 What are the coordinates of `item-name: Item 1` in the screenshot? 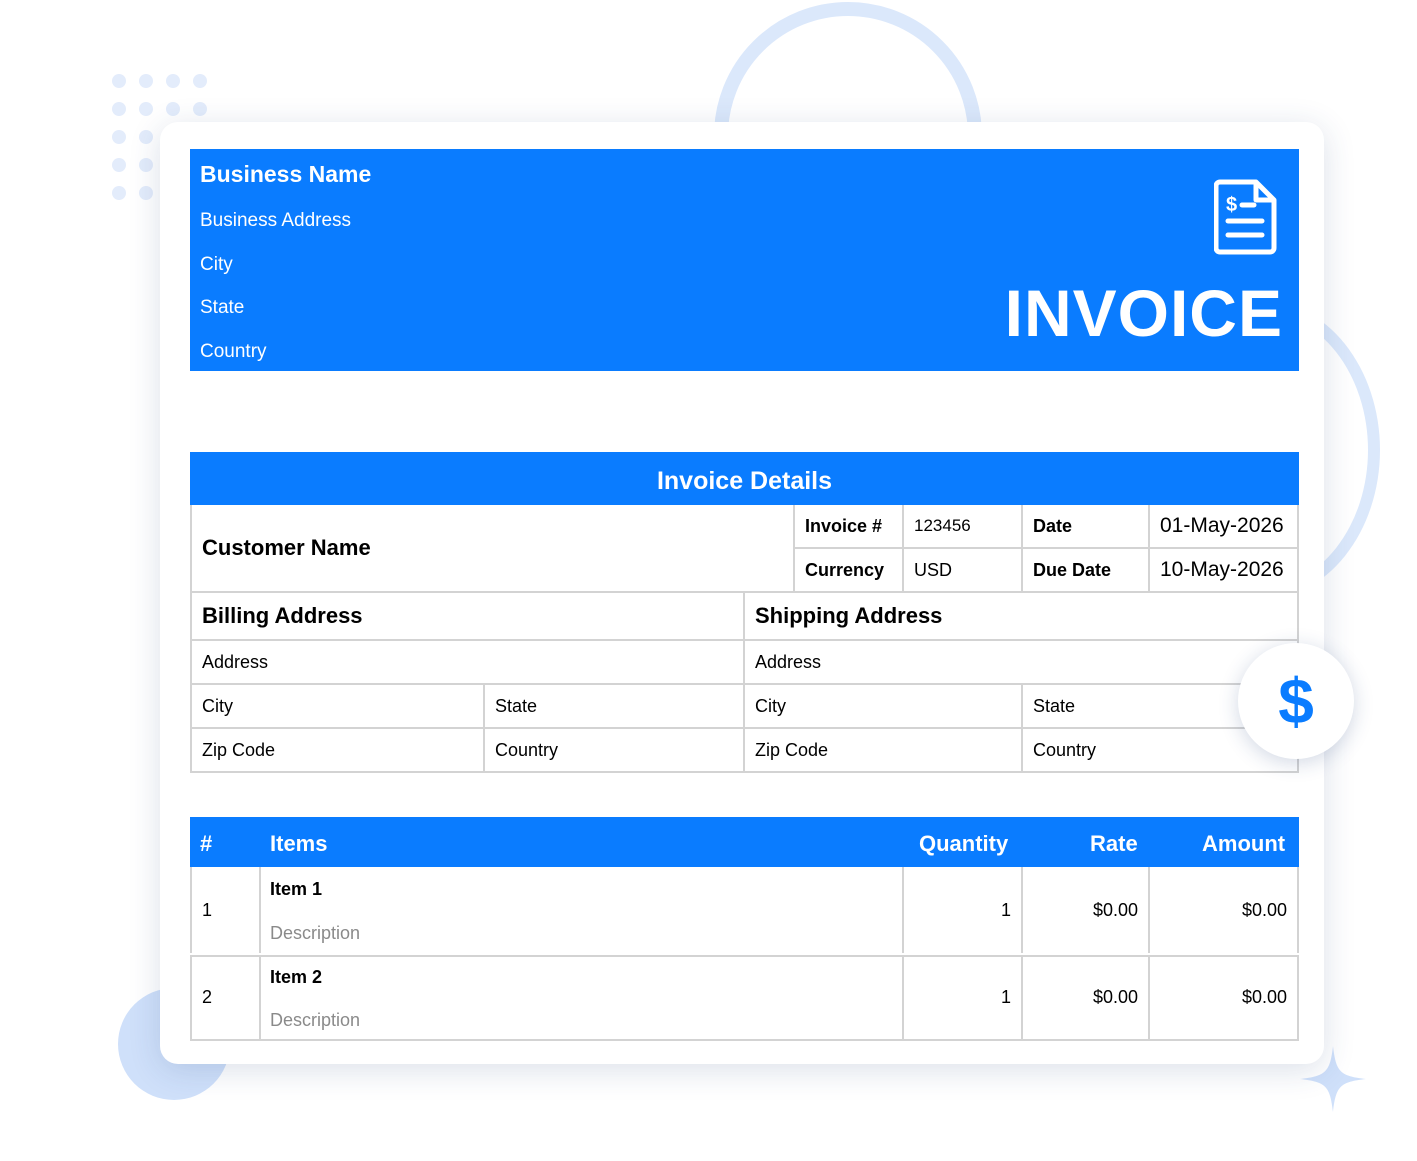 It's located at (296, 889).